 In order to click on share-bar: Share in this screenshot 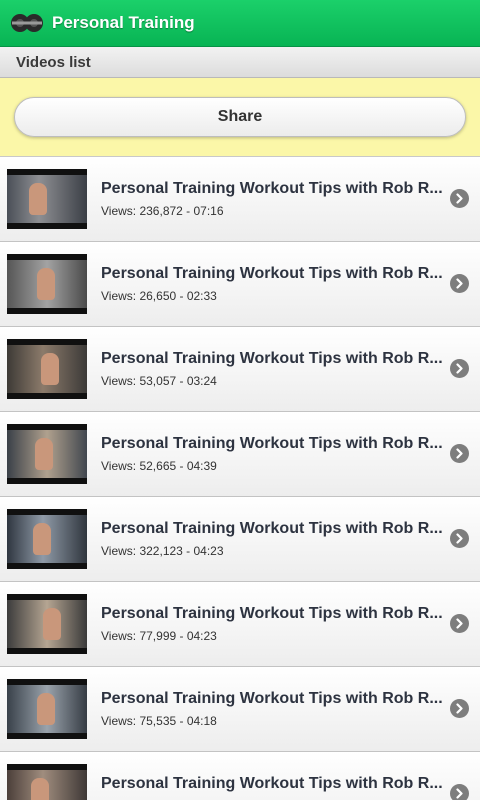, I will do `click(240, 117)`.